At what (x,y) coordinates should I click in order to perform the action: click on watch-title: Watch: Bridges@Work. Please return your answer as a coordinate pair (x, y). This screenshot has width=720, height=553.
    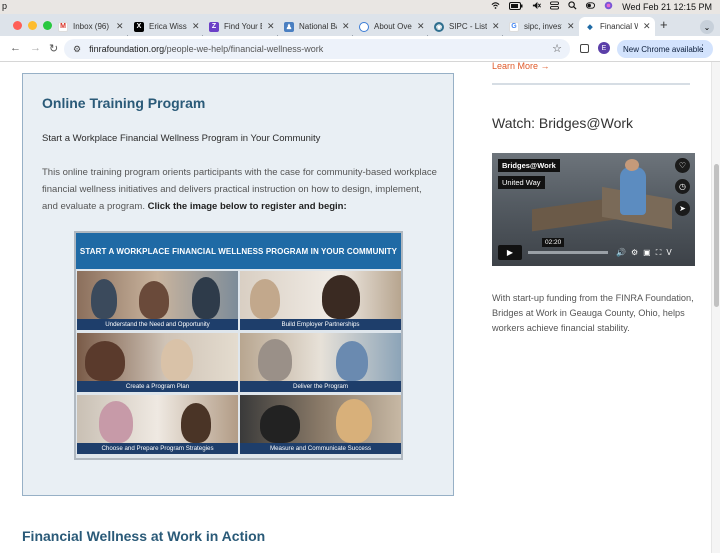
    Looking at the image, I should click on (563, 123).